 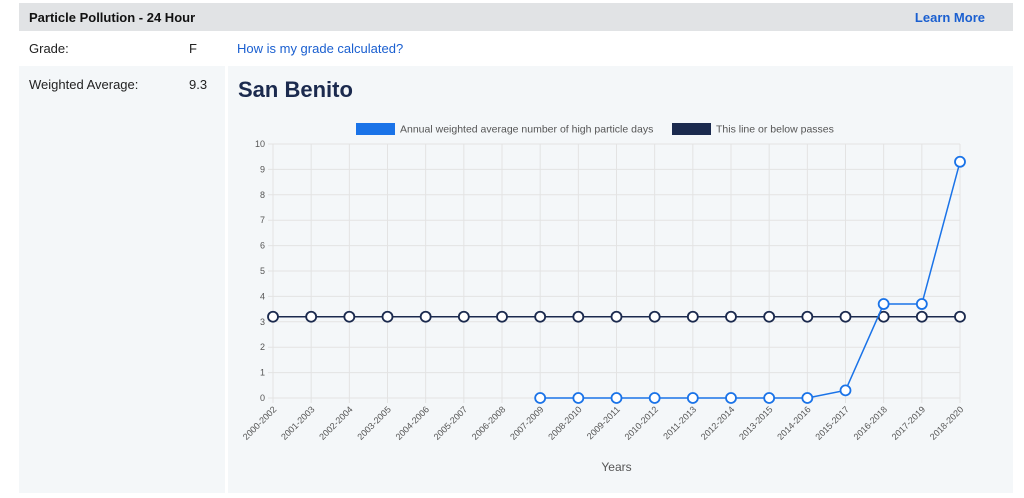 What do you see at coordinates (616, 467) in the screenshot?
I see `x-axis-label: Years` at bounding box center [616, 467].